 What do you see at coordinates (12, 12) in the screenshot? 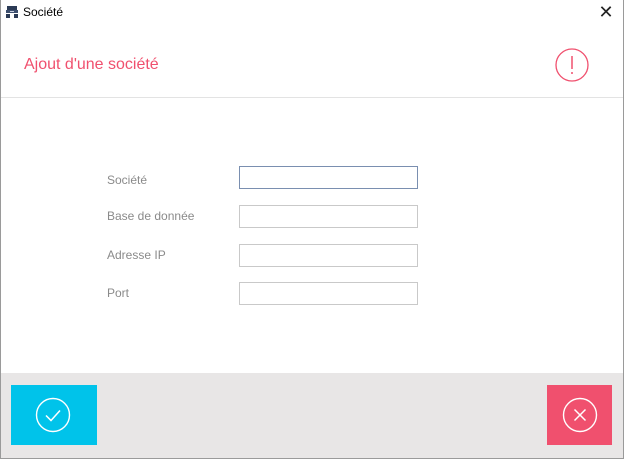
I see `database-icon` at bounding box center [12, 12].